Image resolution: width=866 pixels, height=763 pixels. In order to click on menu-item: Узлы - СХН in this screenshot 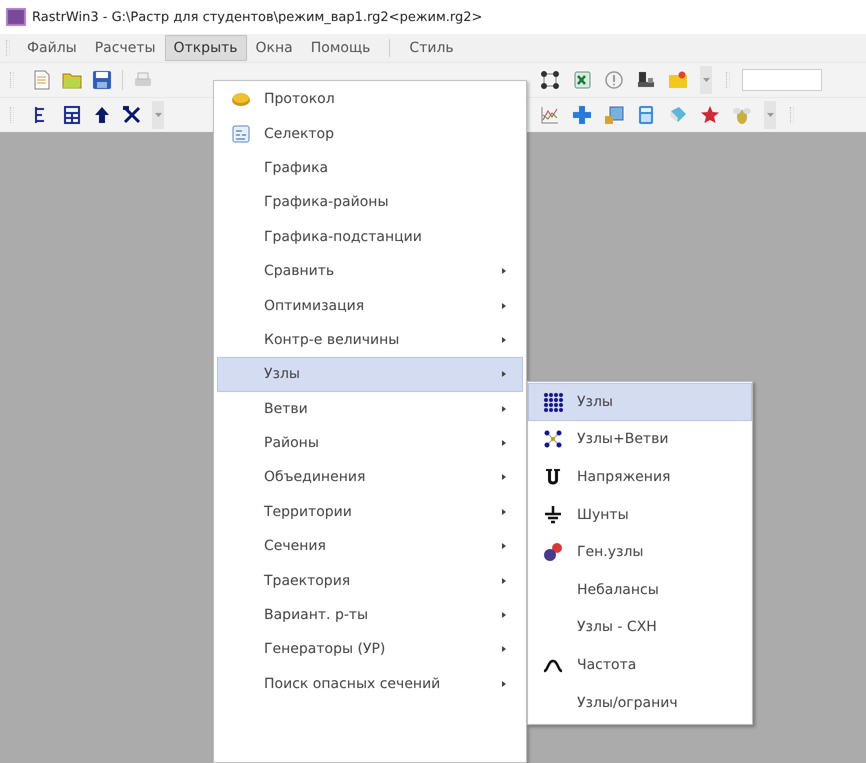, I will do `click(640, 627)`.